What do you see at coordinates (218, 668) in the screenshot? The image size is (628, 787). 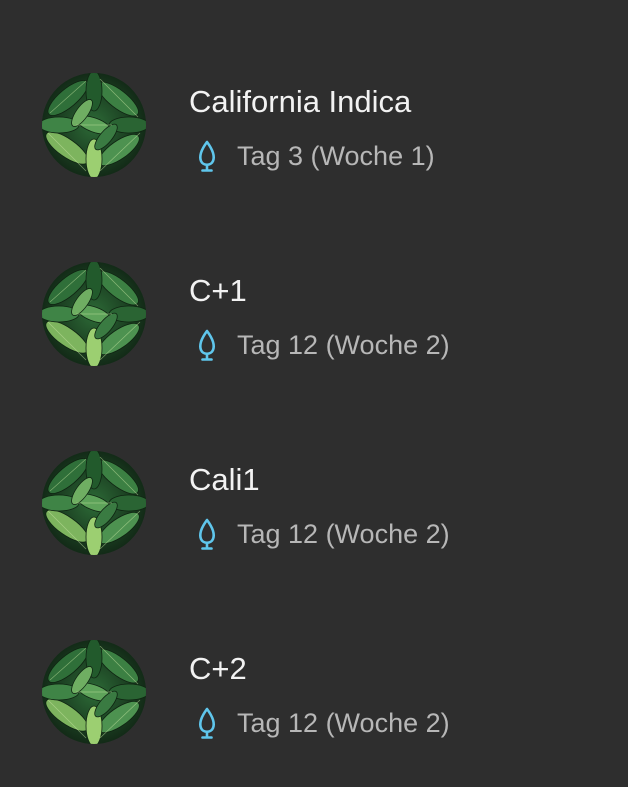 I see `plant-name: C+2` at bounding box center [218, 668].